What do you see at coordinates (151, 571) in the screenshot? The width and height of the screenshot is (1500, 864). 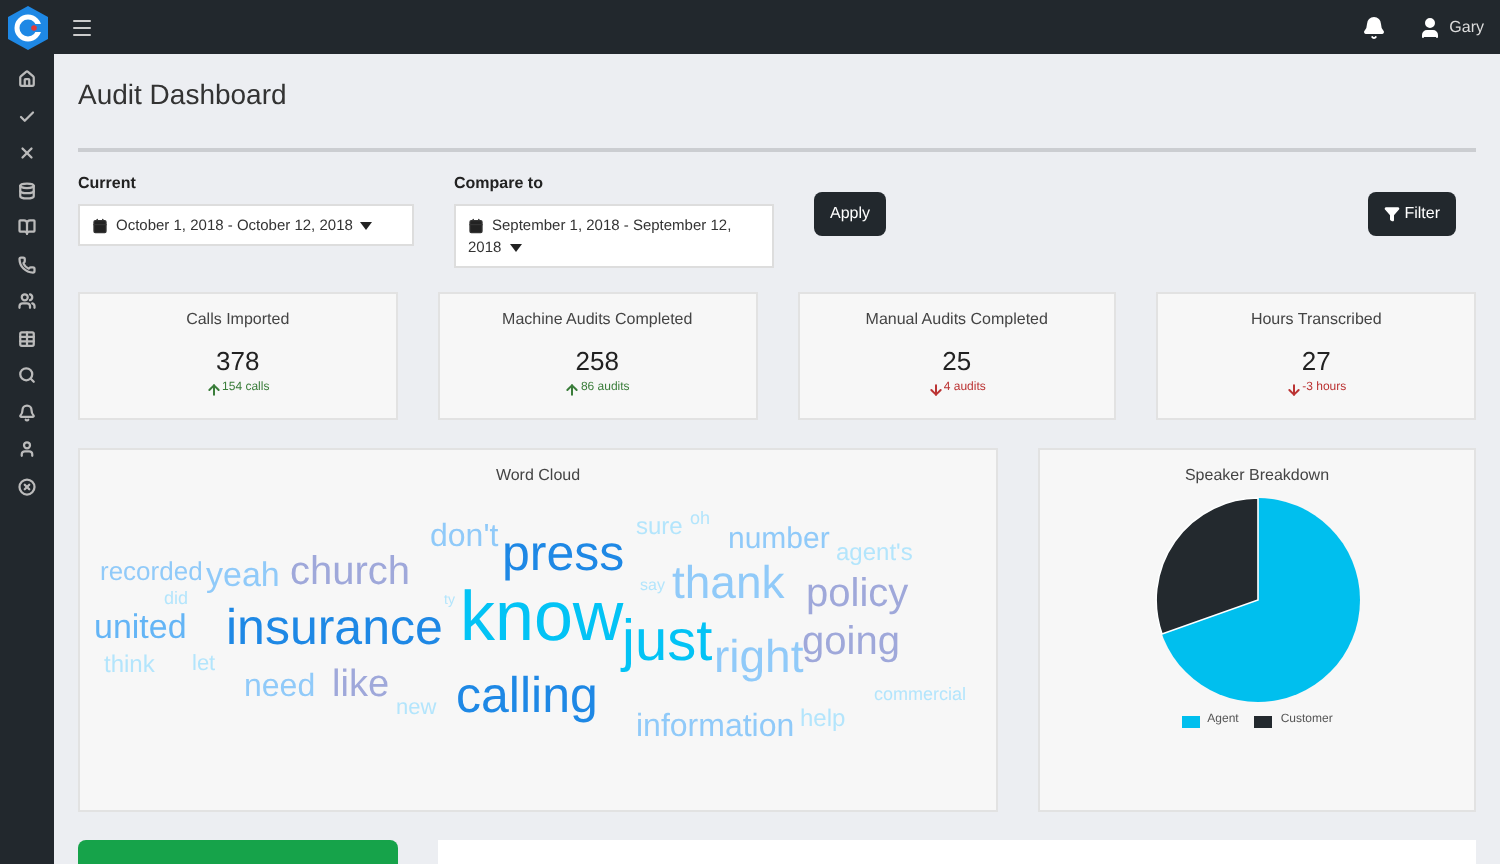 I see `cloud-word: recorded` at bounding box center [151, 571].